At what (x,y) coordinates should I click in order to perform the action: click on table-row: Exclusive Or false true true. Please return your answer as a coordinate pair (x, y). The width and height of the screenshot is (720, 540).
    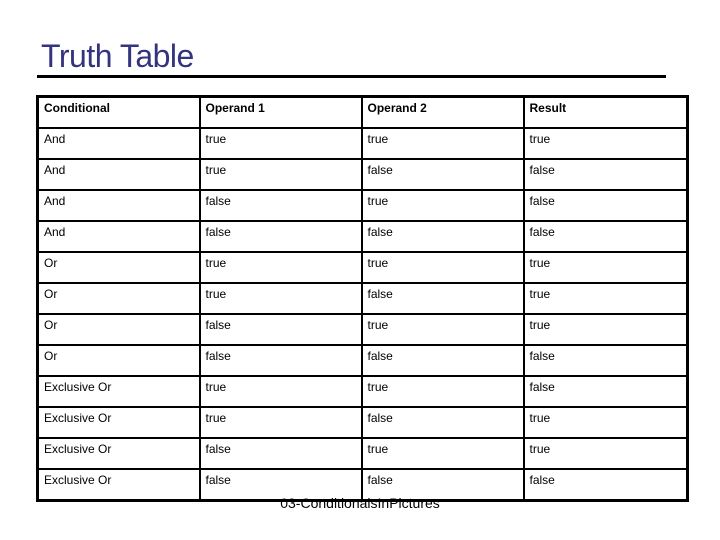
    Looking at the image, I should click on (362, 453).